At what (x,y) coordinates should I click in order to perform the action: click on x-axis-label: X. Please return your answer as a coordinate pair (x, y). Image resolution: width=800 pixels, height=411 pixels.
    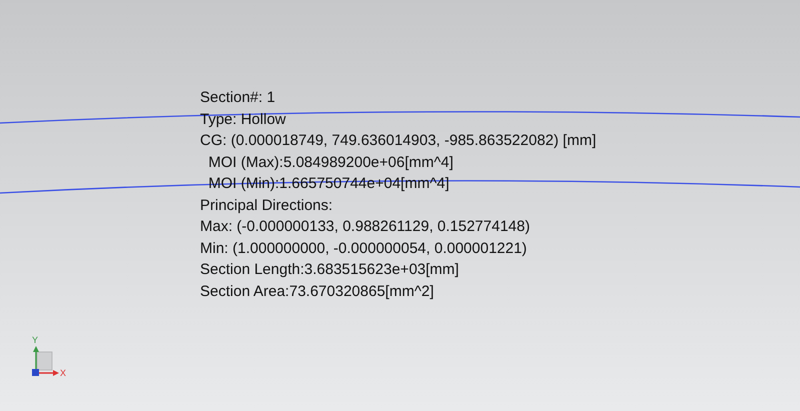
    Looking at the image, I should click on (63, 373).